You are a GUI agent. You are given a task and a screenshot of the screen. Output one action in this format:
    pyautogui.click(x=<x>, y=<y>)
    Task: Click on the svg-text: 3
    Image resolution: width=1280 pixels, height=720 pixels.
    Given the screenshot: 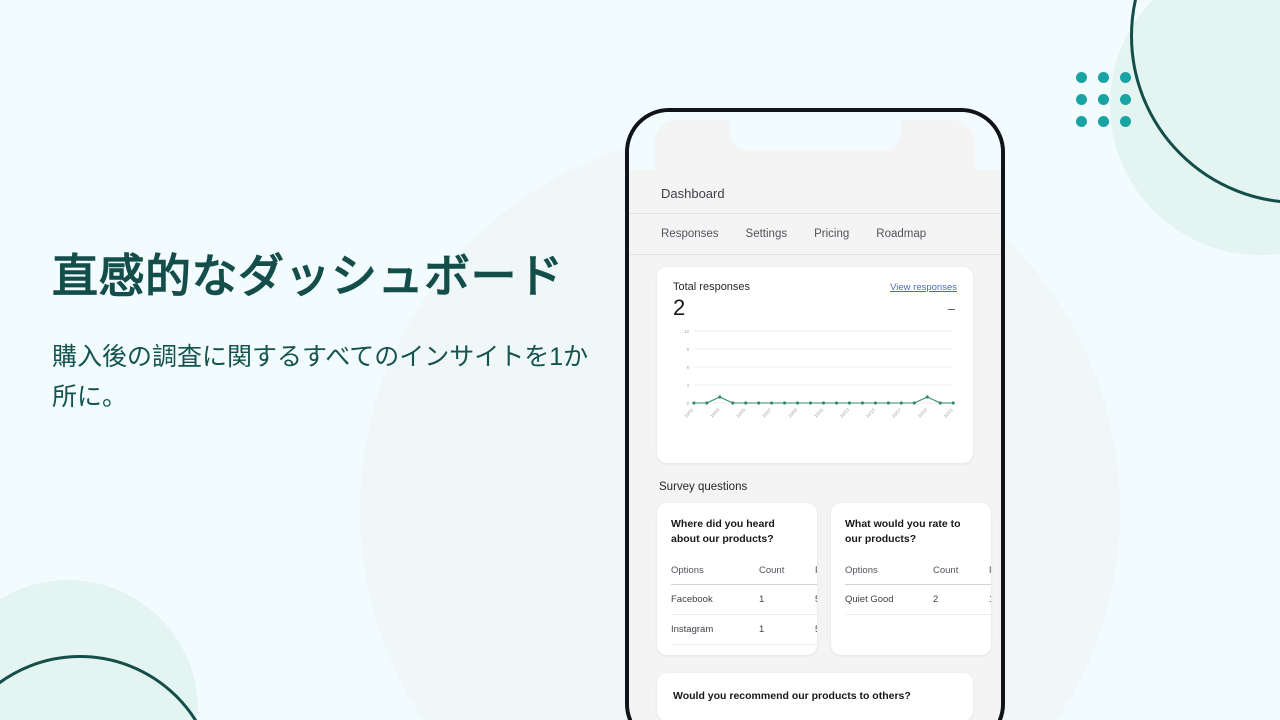 What is the action you would take?
    pyautogui.click(x=688, y=385)
    